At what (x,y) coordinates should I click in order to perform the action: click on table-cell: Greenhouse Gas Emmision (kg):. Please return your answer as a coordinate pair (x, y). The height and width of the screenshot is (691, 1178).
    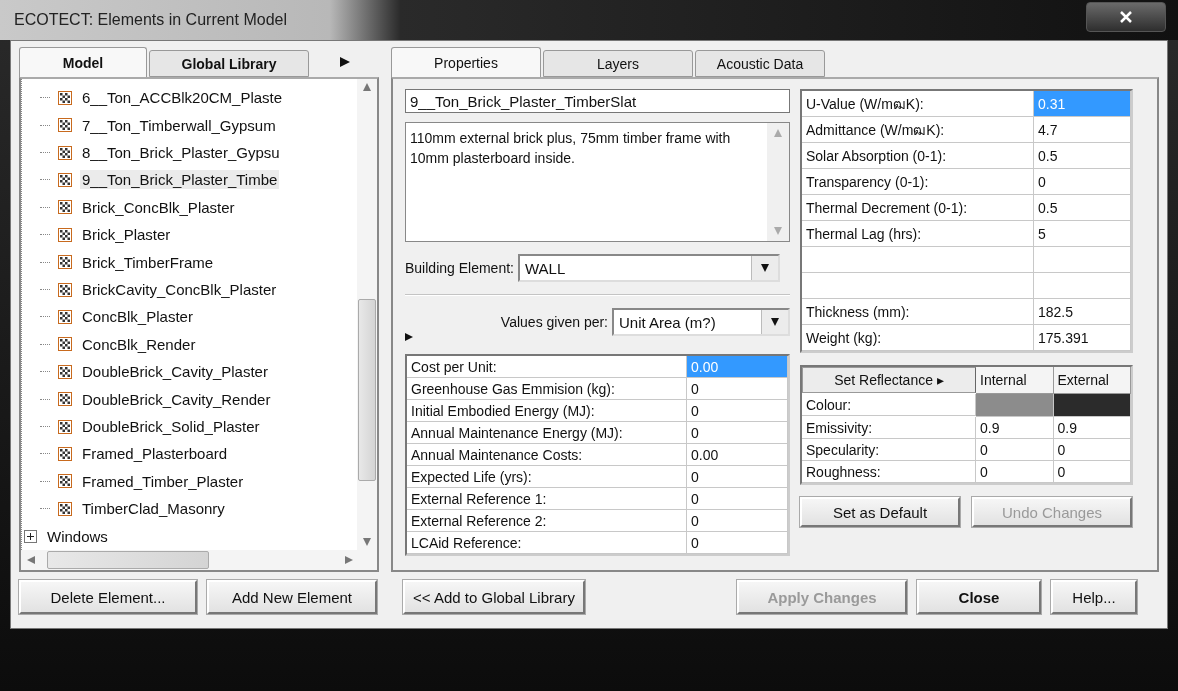
    Looking at the image, I should click on (547, 389).